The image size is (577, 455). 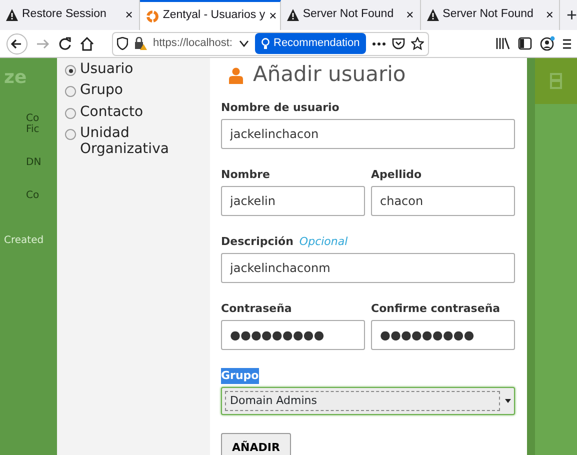 What do you see at coordinates (368, 268) in the screenshot?
I see `input-field: jackelinchaconm` at bounding box center [368, 268].